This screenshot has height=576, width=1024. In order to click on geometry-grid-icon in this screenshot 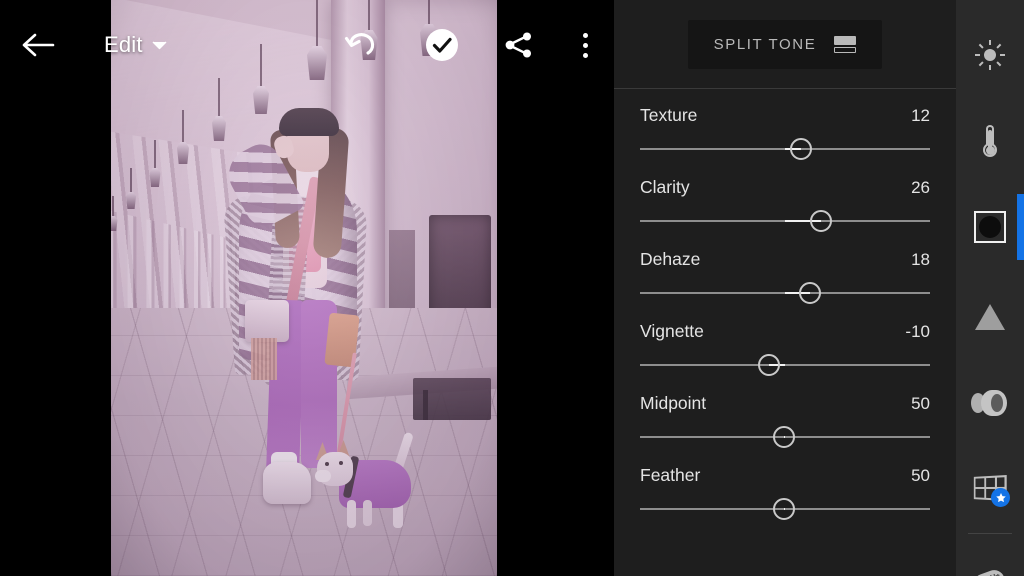, I will do `click(991, 490)`.